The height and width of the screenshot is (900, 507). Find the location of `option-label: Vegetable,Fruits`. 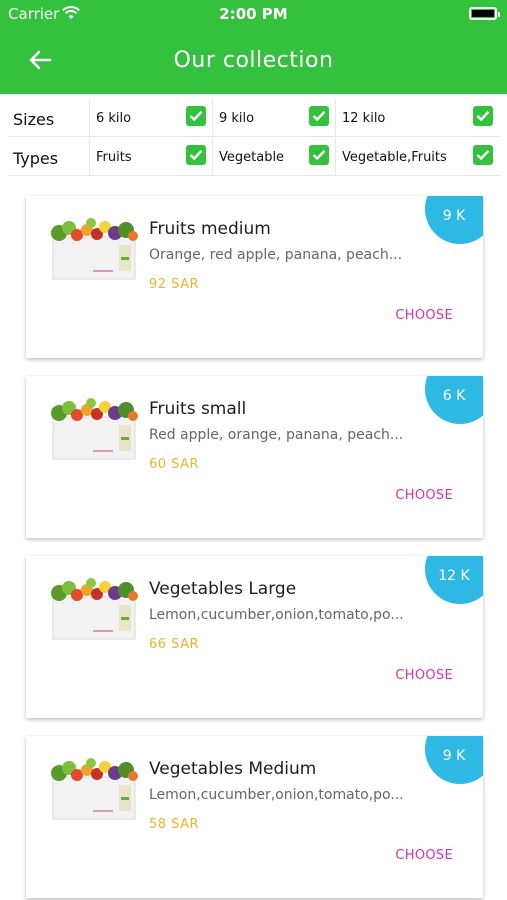

option-label: Vegetable,Fruits is located at coordinates (394, 157).